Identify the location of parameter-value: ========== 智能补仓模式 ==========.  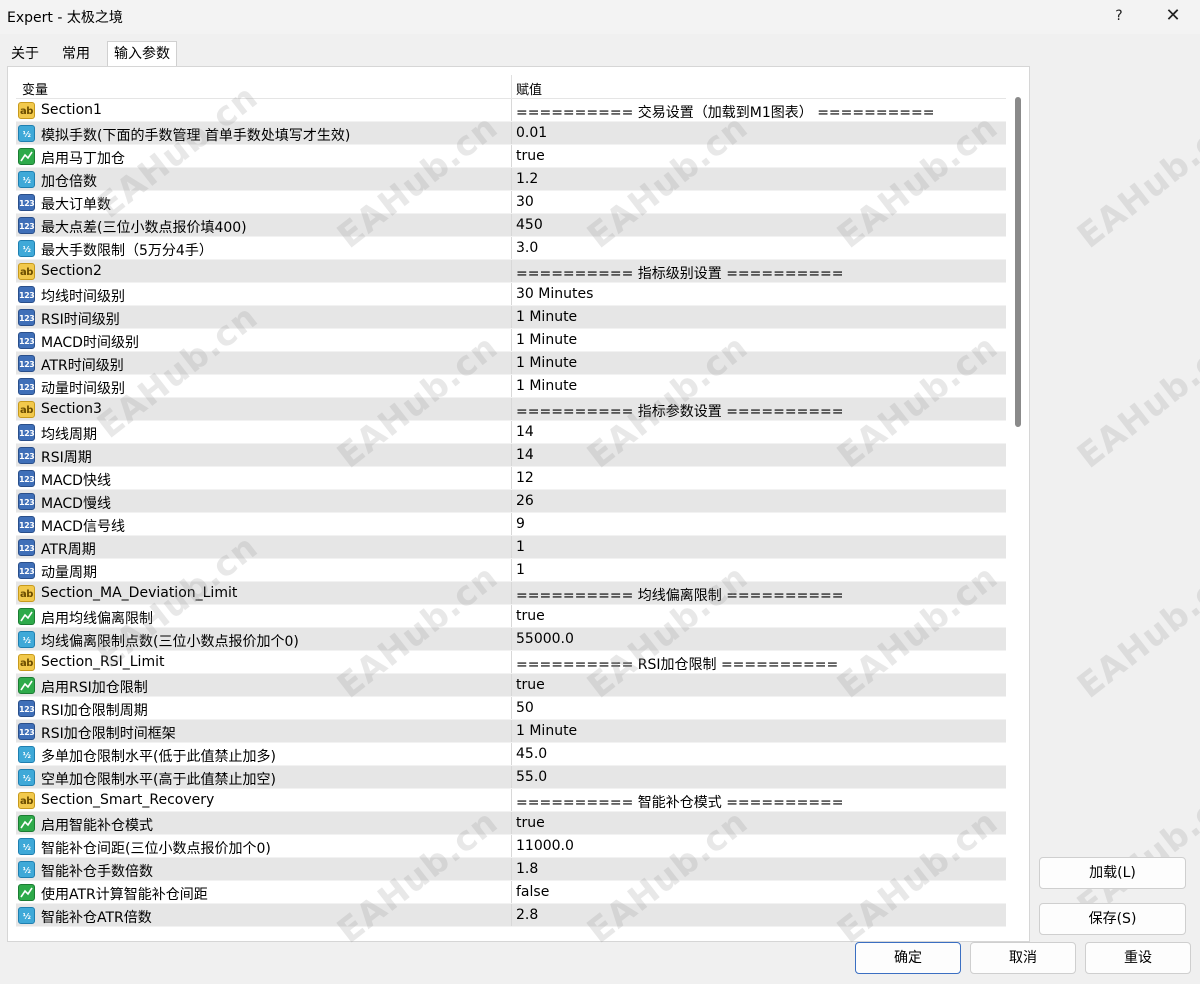
(680, 802).